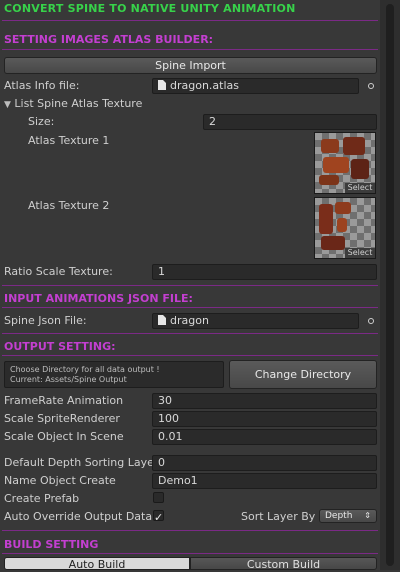 This screenshot has width=400, height=572. What do you see at coordinates (109, 39) in the screenshot?
I see `section-title-atlas: SETTING IMAGES ATLAS BUILDER:` at bounding box center [109, 39].